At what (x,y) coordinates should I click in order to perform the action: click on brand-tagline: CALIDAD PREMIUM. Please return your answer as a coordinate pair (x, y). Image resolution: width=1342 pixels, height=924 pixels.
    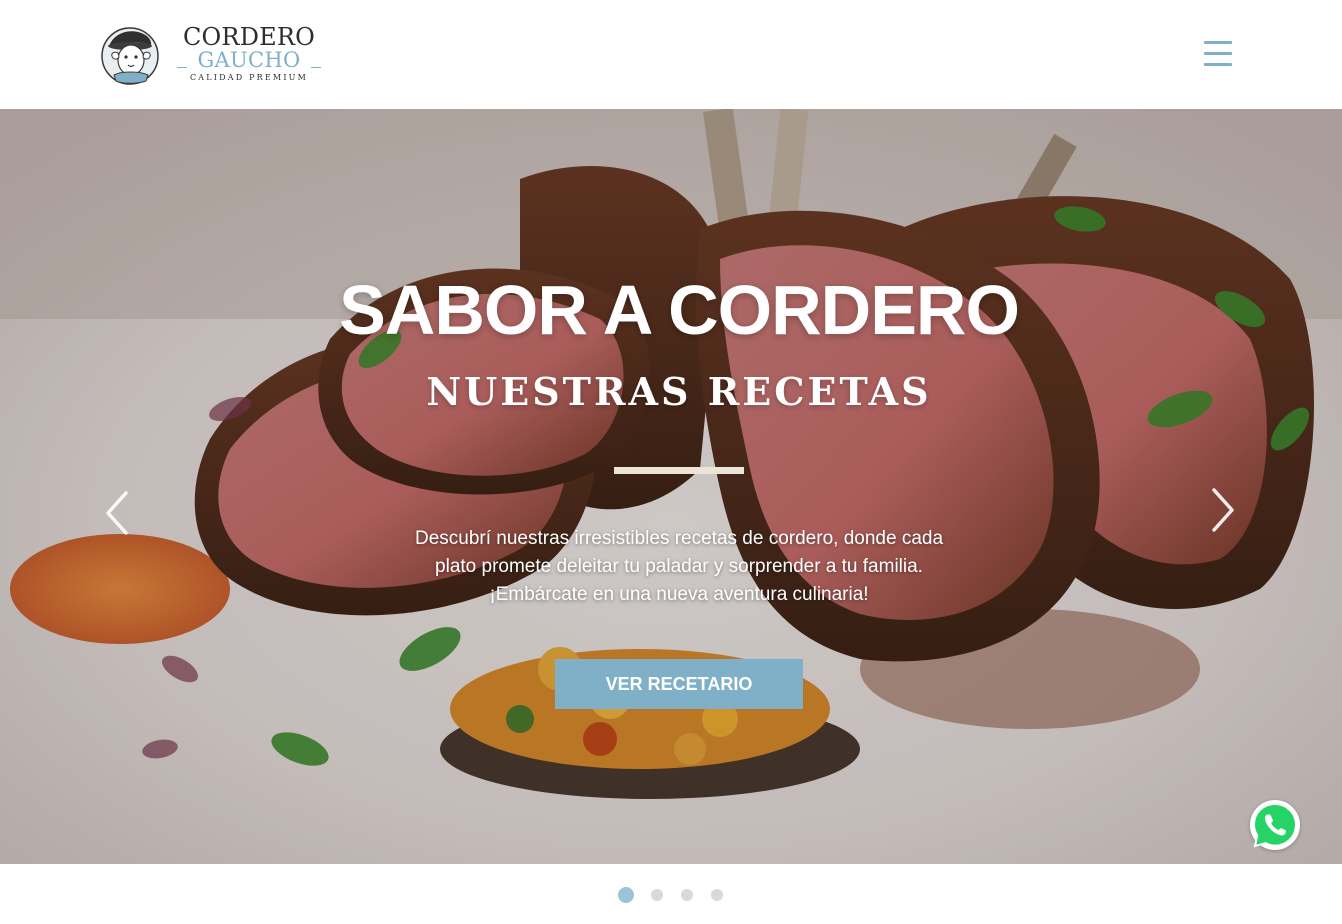
    Looking at the image, I should click on (249, 77).